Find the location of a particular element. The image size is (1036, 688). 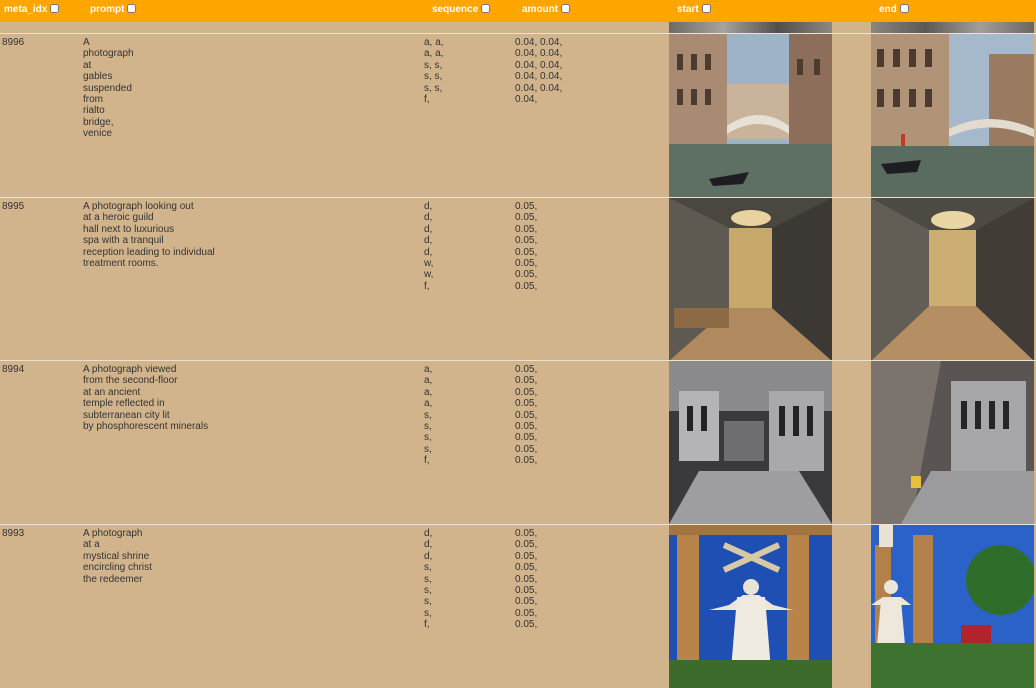

meta-idx-cell: 8993 is located at coordinates (13, 533).